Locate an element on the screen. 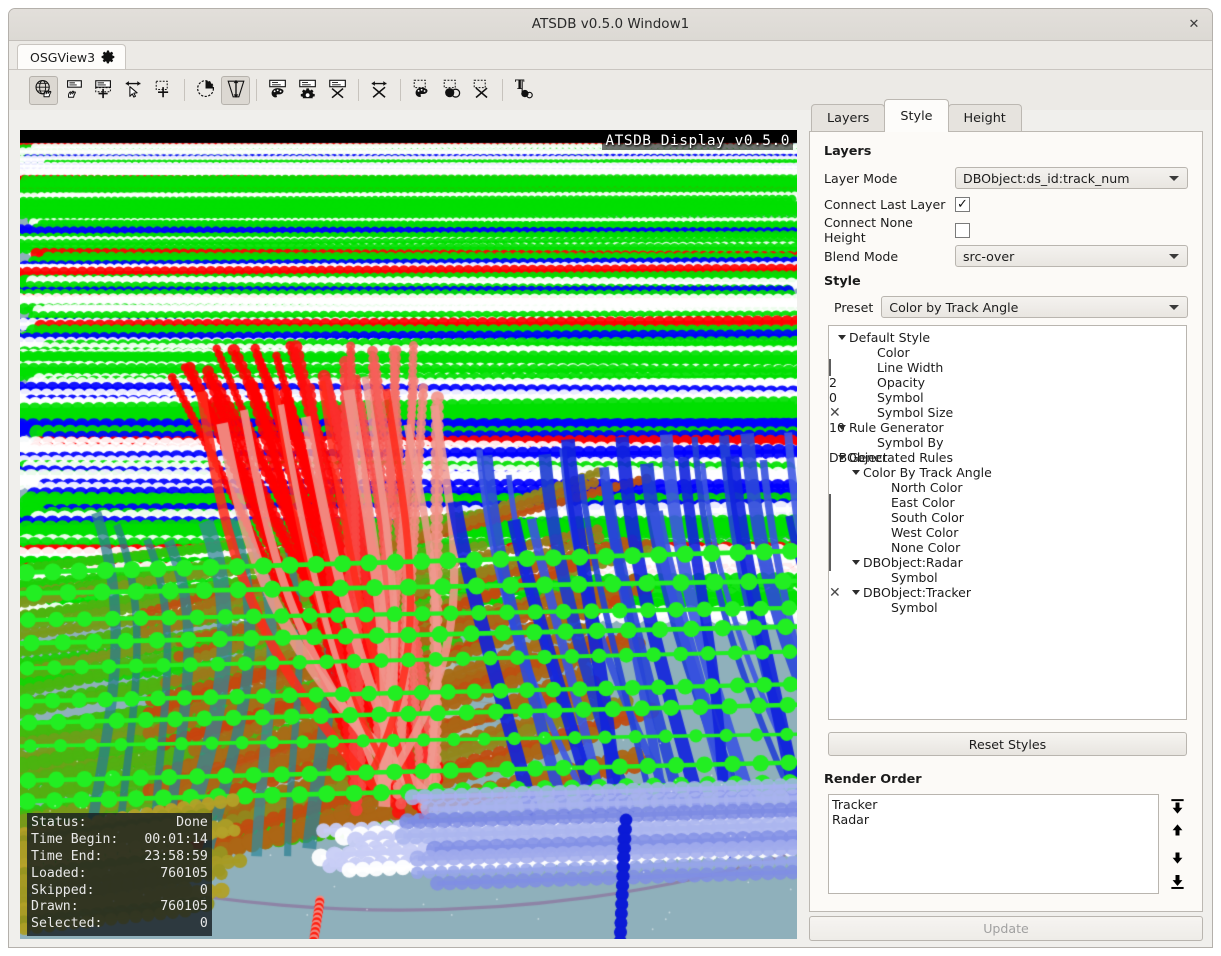  preset-select: Color by Track Angle is located at coordinates (1034, 307).